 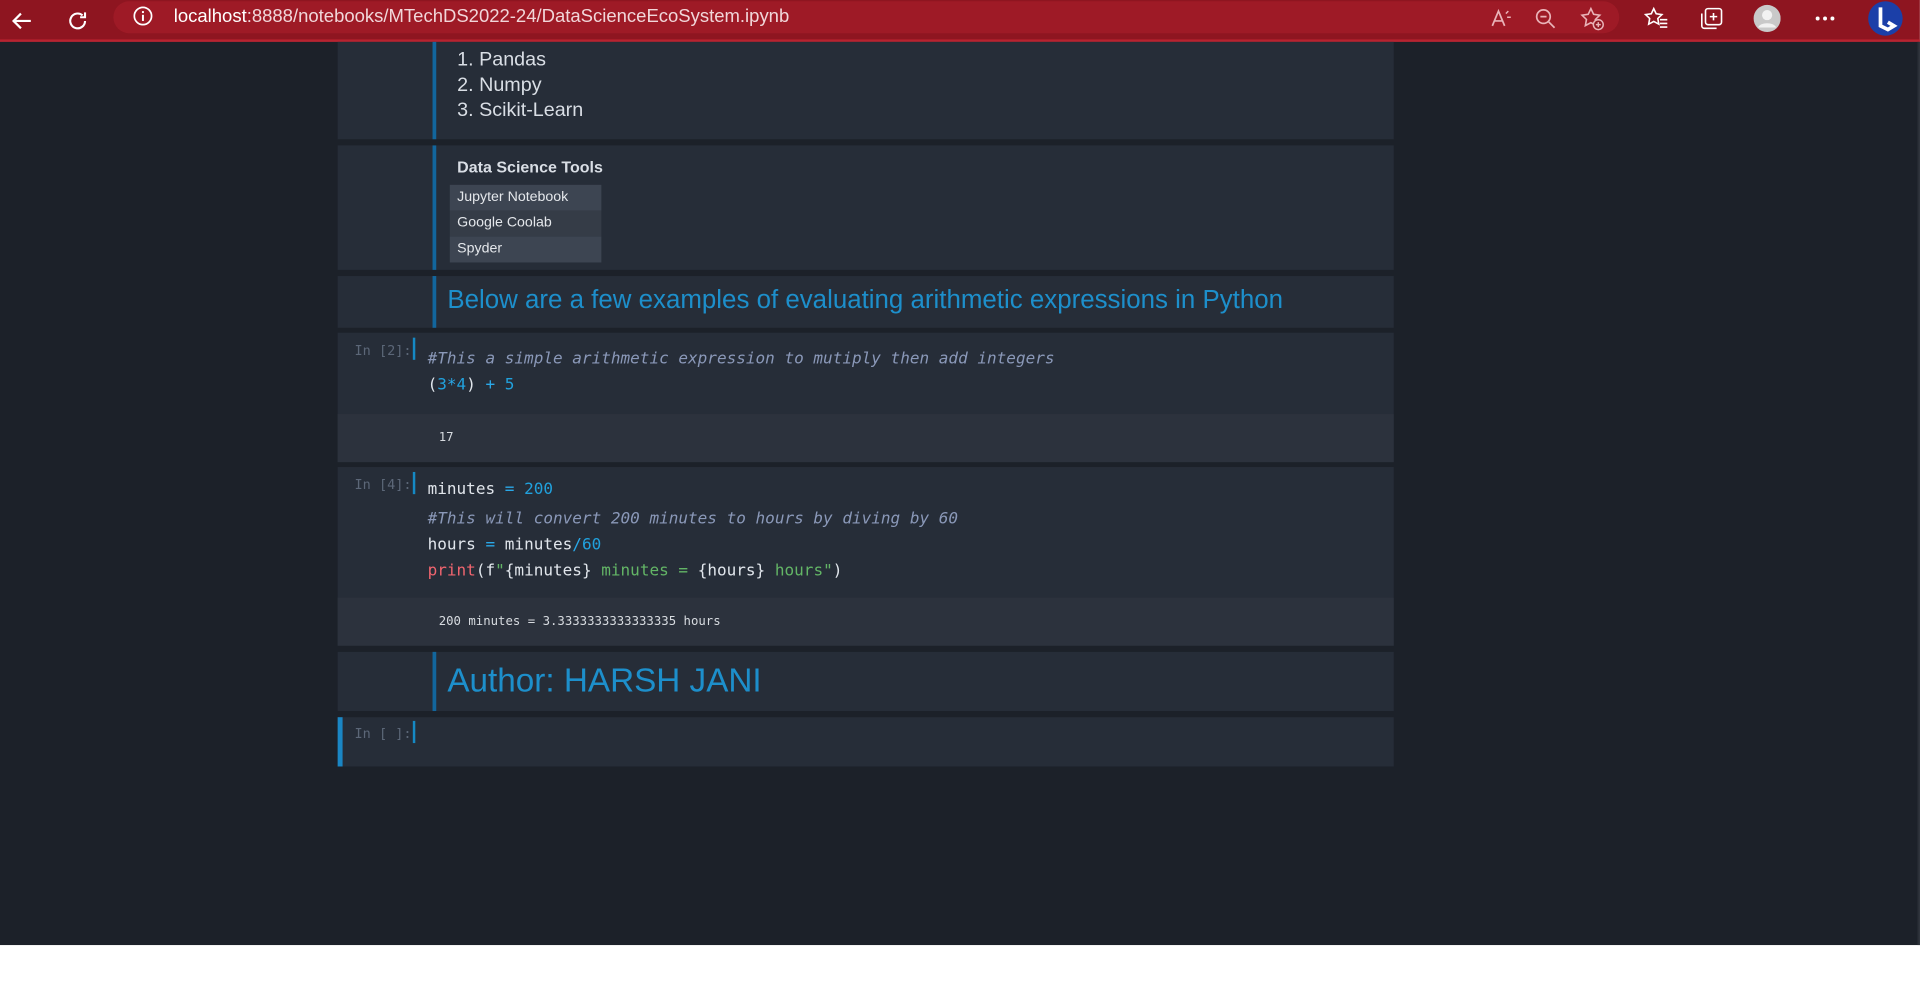 What do you see at coordinates (383, 350) in the screenshot?
I see `cell-prompt: In [2]:` at bounding box center [383, 350].